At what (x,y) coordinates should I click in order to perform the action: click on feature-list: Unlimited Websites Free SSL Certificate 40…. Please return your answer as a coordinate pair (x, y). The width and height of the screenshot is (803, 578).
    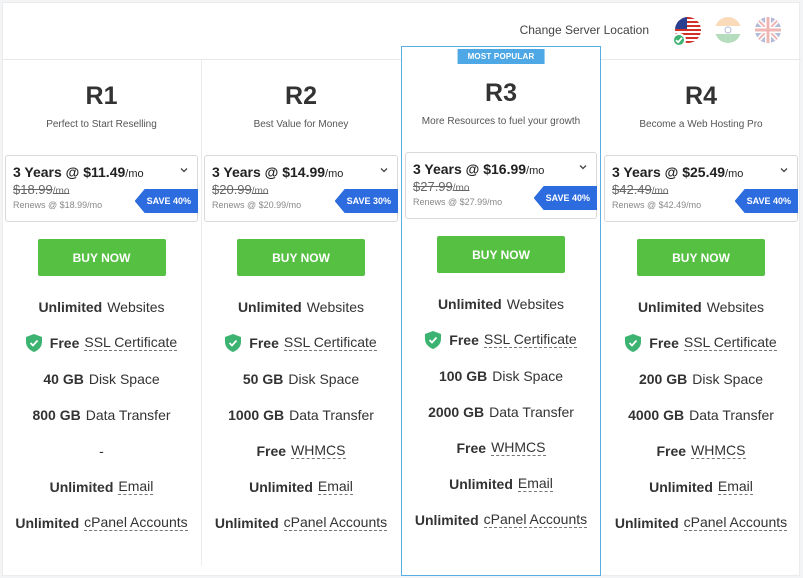
    Looking at the image, I should click on (101, 415).